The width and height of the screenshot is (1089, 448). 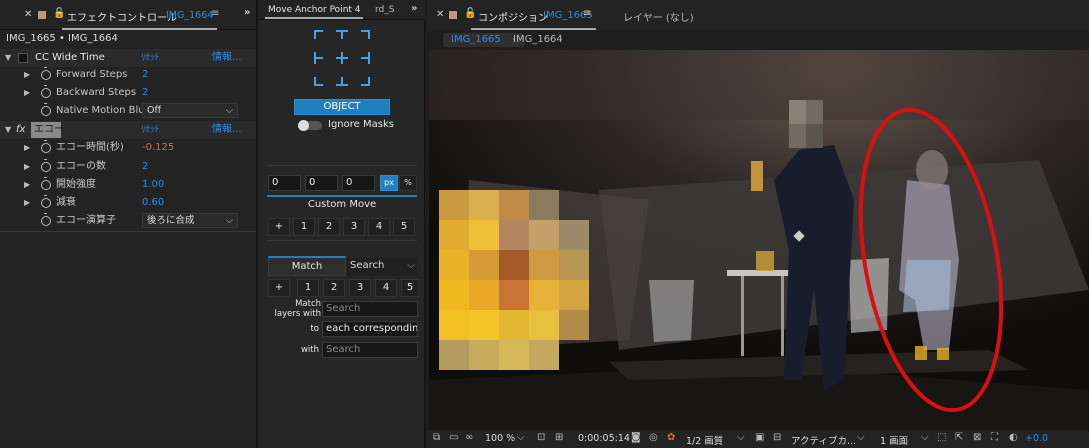 What do you see at coordinates (404, 227) in the screenshot?
I see `custom-move-5-button: 5` at bounding box center [404, 227].